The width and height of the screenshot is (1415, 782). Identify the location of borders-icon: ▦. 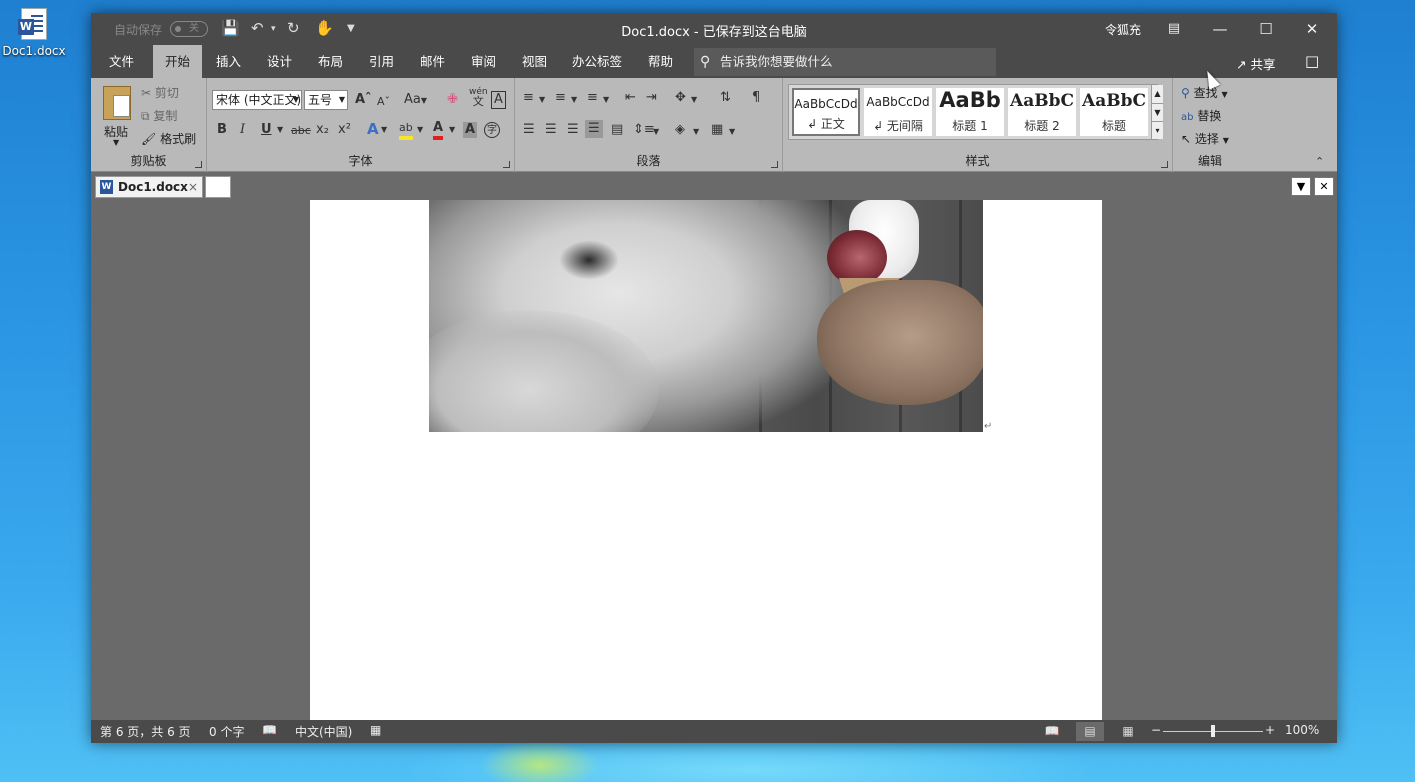
(717, 130).